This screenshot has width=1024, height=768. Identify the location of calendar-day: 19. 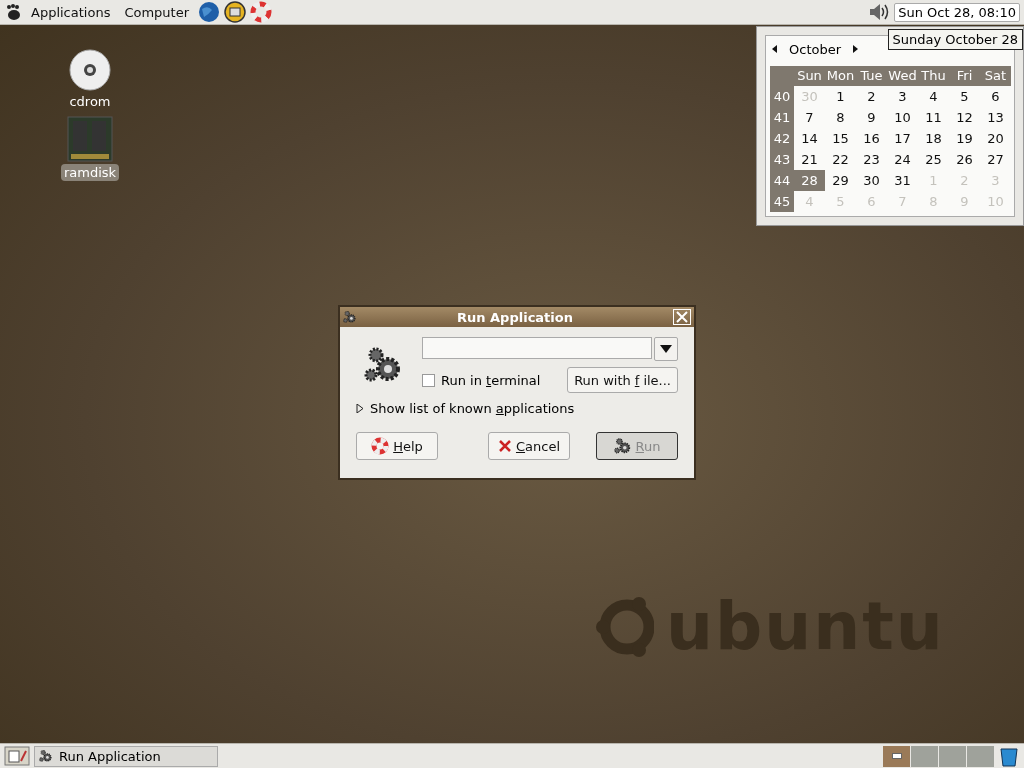
(964, 138).